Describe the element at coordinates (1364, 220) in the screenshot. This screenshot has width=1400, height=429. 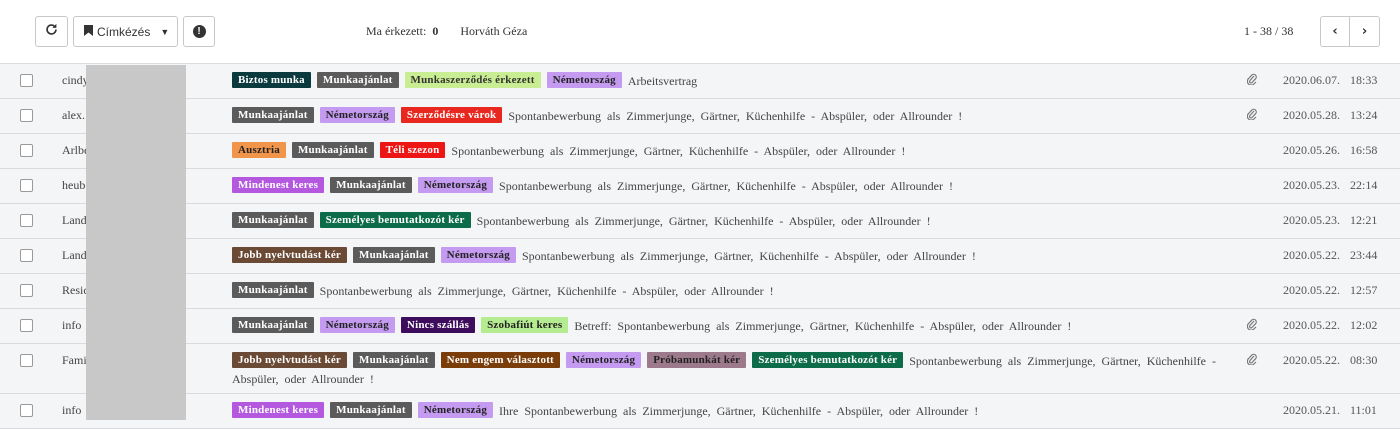
I see `received-time: 12:21` at that location.